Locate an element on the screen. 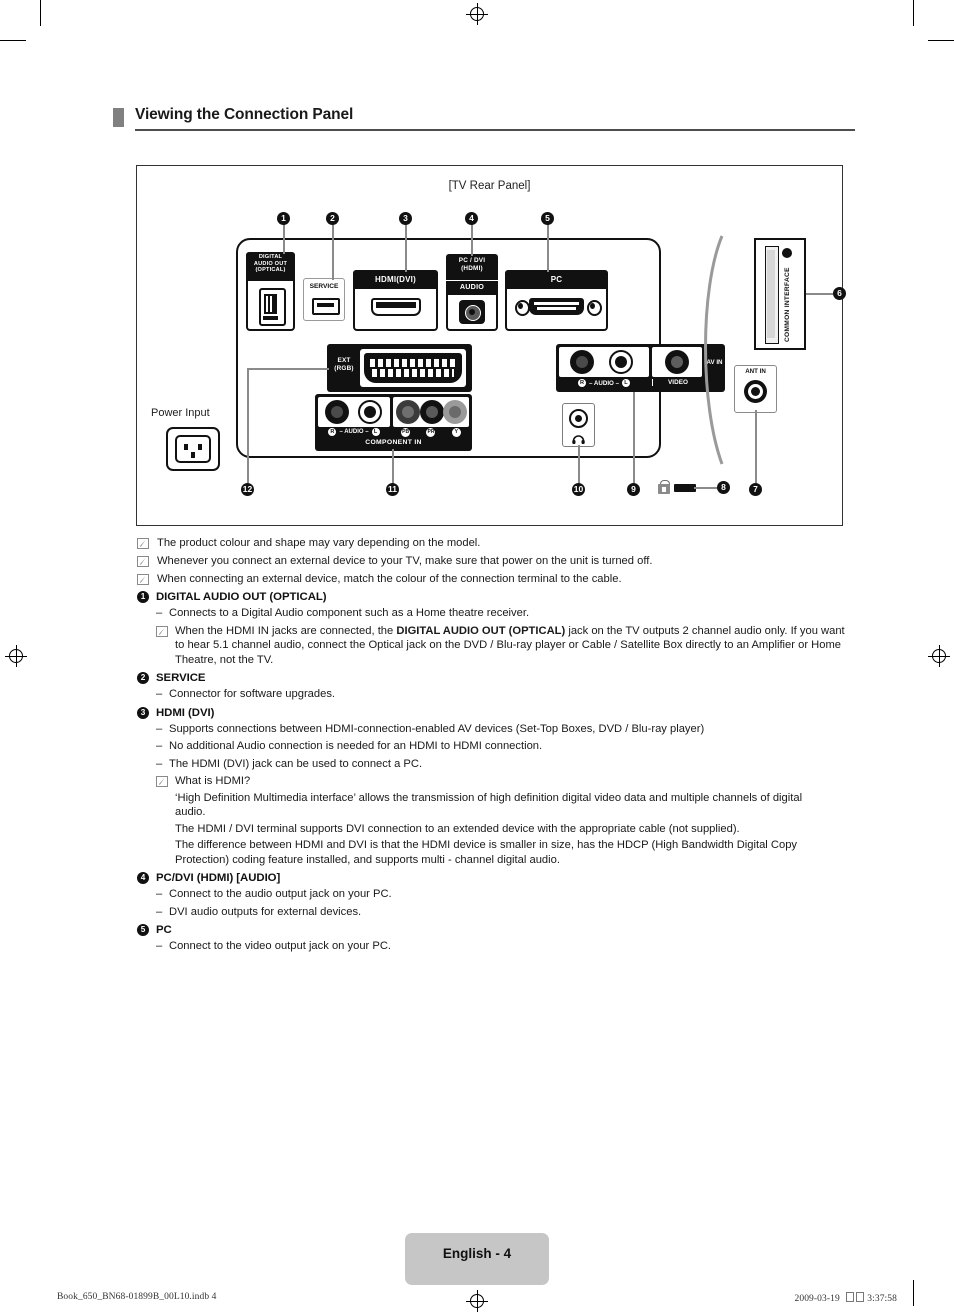 The width and height of the screenshot is (954, 1315). footer-date: 2009-03-19 is located at coordinates (817, 1299).